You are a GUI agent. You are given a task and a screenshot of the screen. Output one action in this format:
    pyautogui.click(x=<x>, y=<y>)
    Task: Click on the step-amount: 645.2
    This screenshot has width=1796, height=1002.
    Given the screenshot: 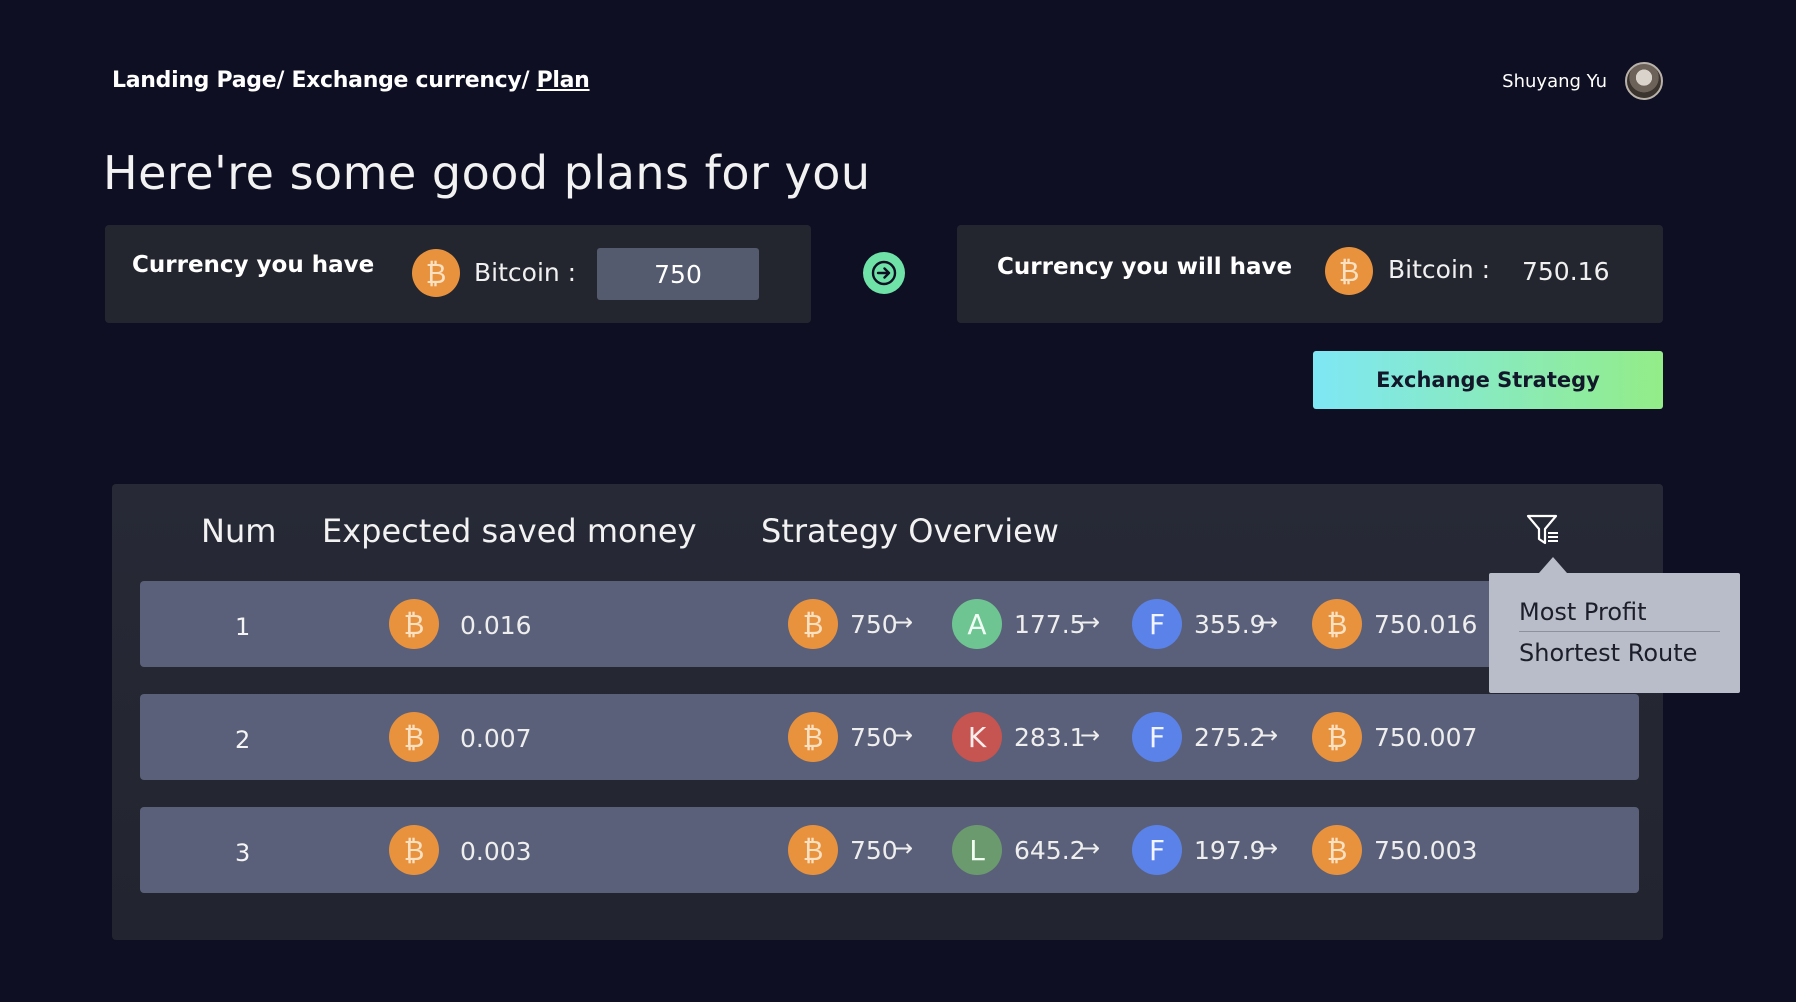 What is the action you would take?
    pyautogui.click(x=1050, y=850)
    